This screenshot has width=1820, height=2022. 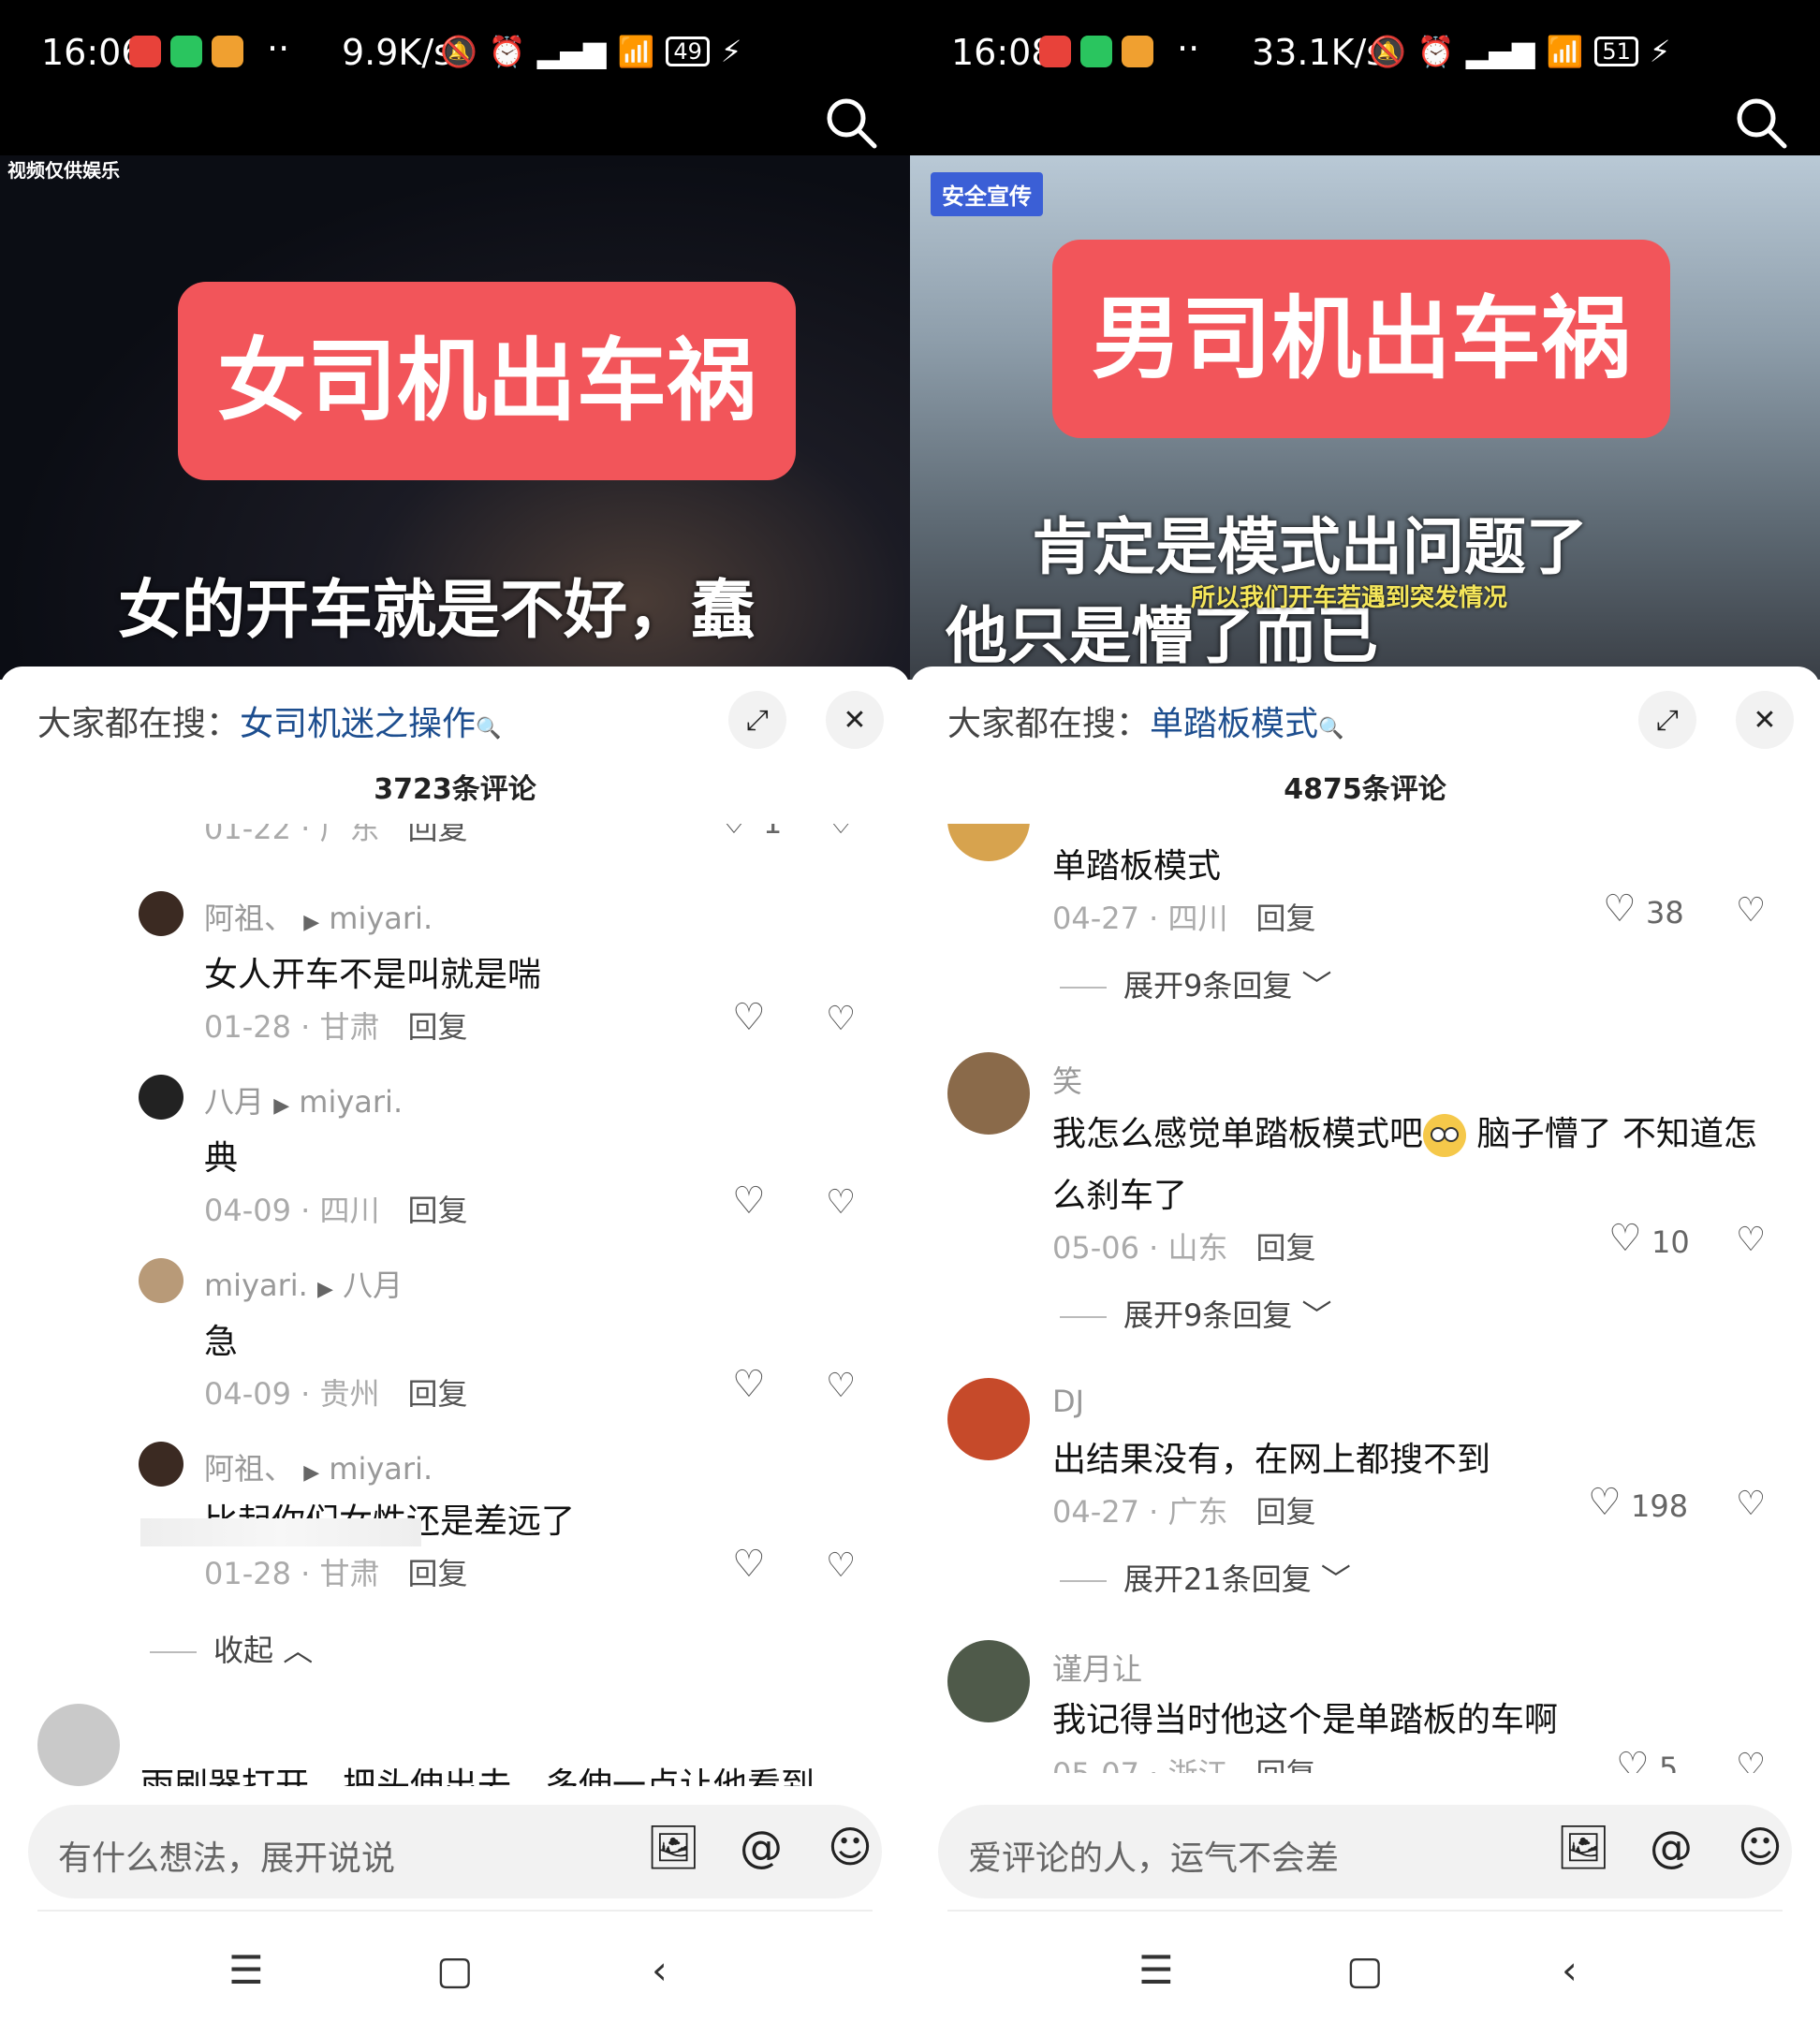 I want to click on collapse-replies-button: 收起 ︿, so click(x=231, y=1648).